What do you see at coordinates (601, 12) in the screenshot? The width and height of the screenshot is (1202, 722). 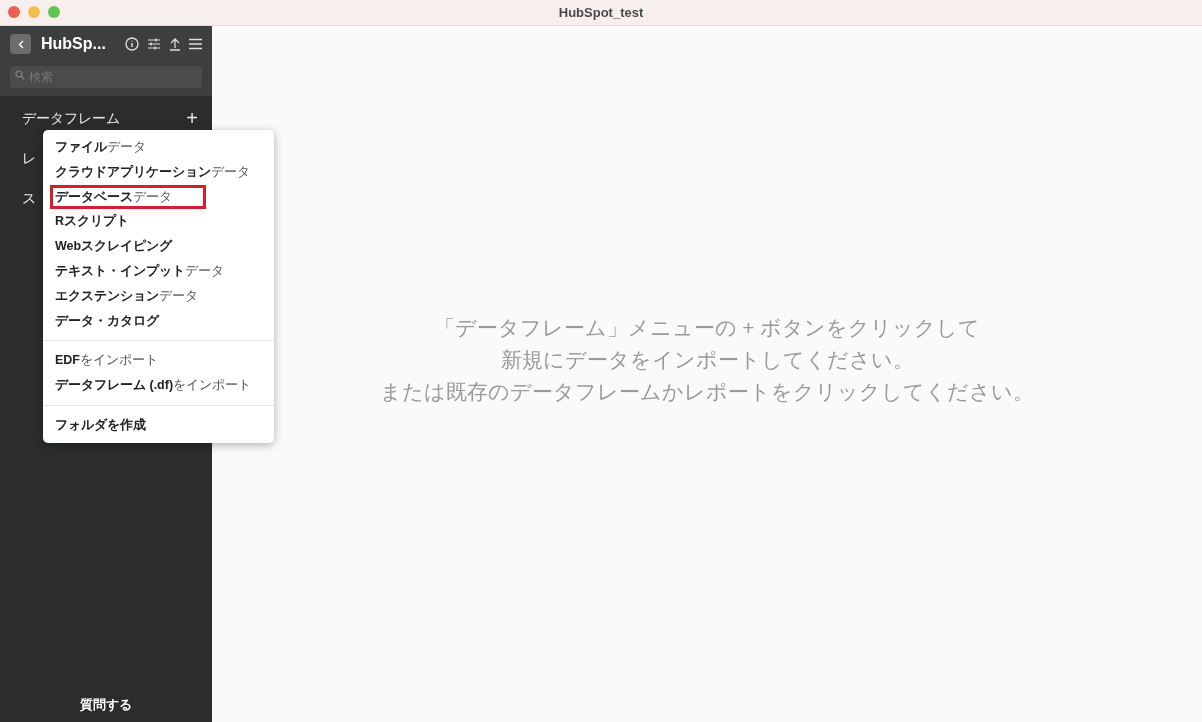 I see `window-title: HubSpot_test` at bounding box center [601, 12].